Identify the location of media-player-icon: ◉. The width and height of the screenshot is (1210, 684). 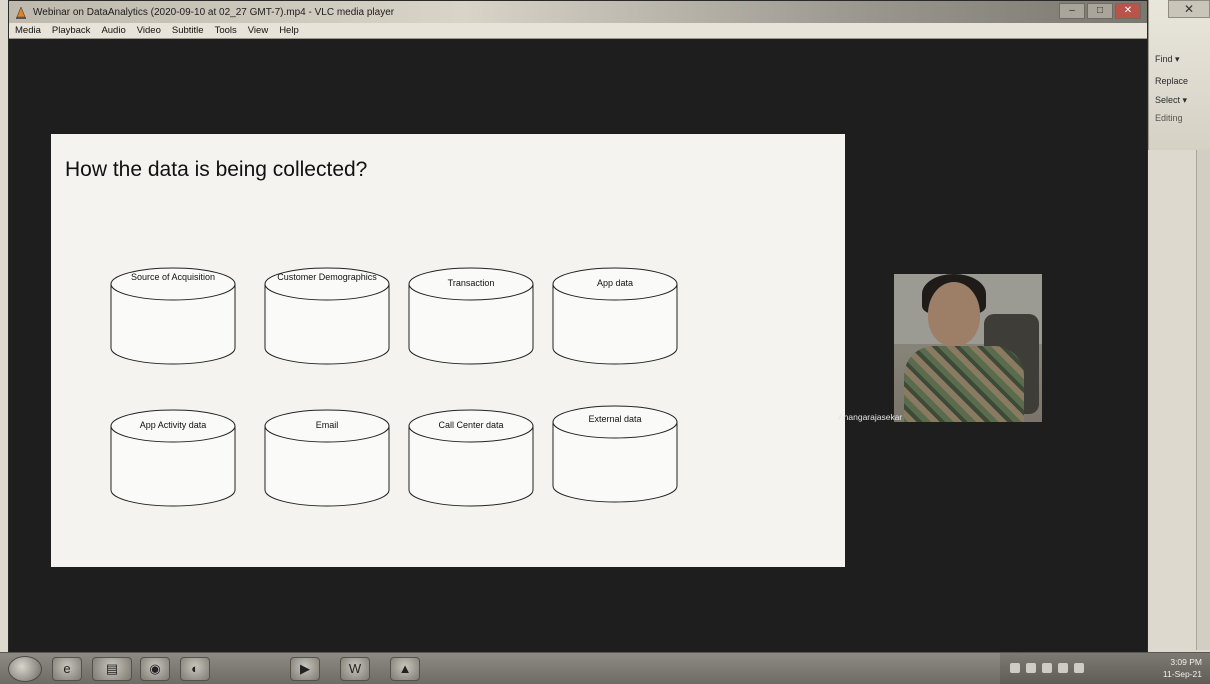
(155, 669).